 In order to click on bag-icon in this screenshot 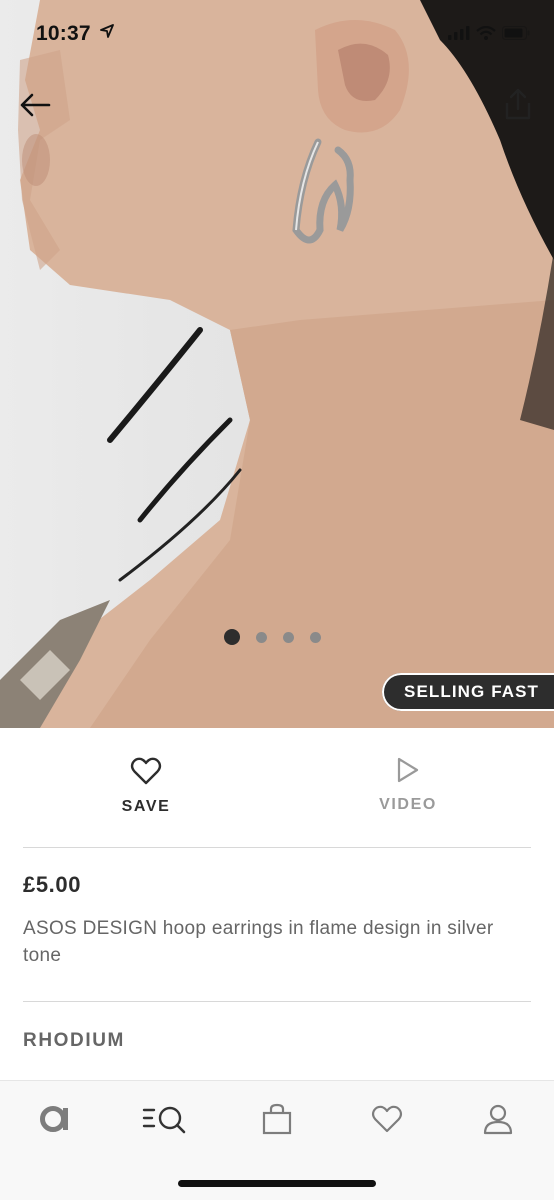, I will do `click(277, 1119)`.